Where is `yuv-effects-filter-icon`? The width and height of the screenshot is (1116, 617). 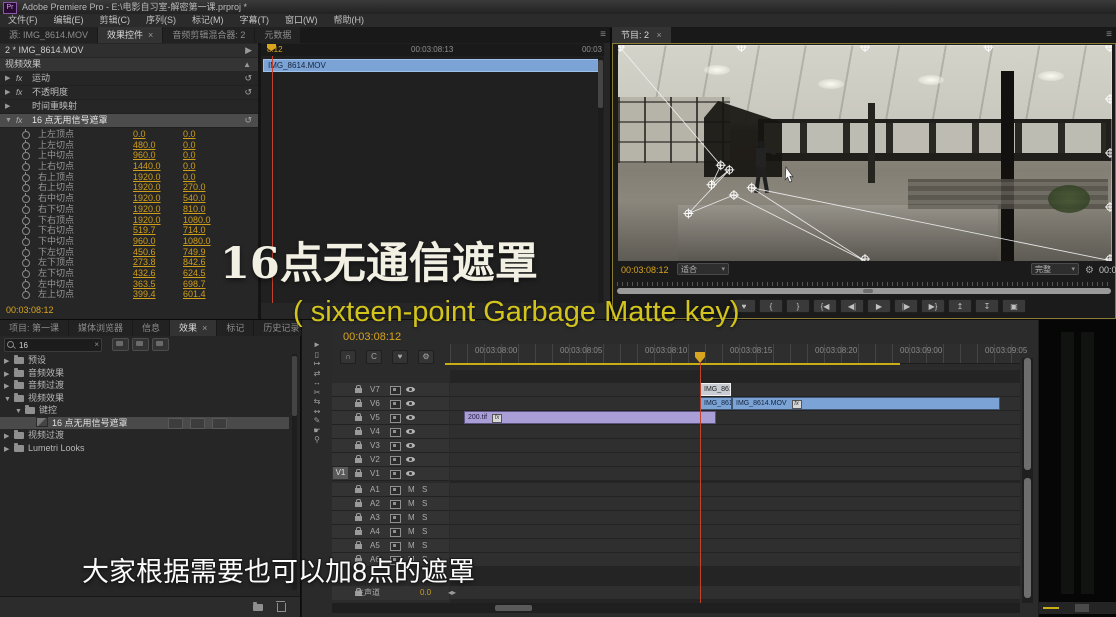
yuv-effects-filter-icon is located at coordinates (160, 344).